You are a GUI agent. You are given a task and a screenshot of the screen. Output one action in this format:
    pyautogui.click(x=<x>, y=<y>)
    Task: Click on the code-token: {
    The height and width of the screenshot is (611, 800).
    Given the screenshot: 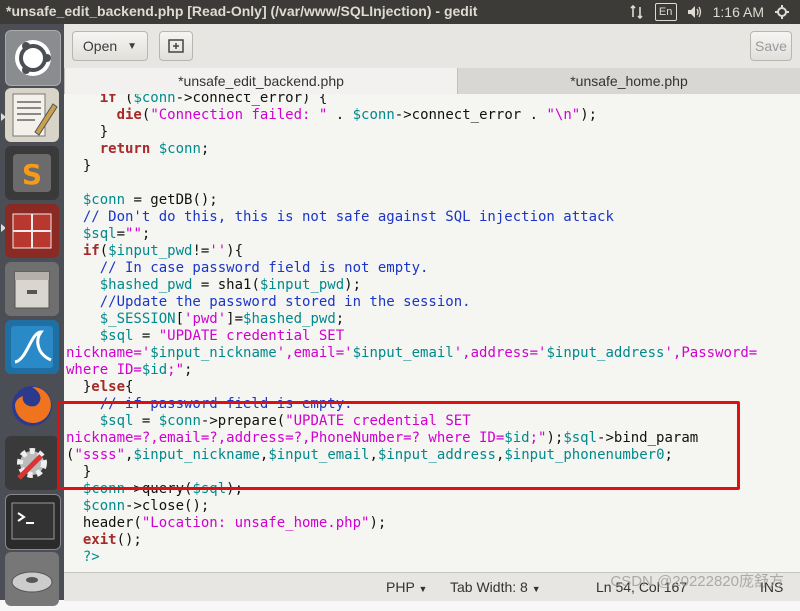 What is the action you would take?
    pyautogui.click(x=129, y=387)
    